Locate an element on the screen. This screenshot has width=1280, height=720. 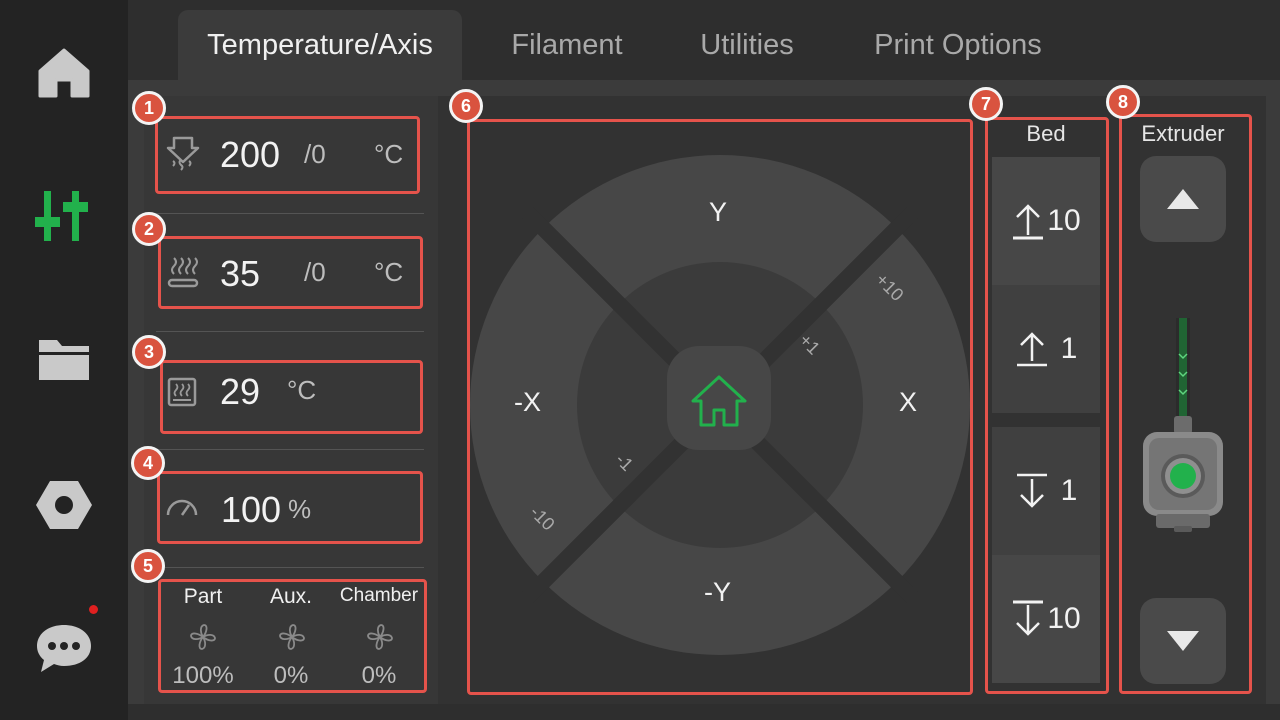
extrude-up-button is located at coordinates (1183, 199).